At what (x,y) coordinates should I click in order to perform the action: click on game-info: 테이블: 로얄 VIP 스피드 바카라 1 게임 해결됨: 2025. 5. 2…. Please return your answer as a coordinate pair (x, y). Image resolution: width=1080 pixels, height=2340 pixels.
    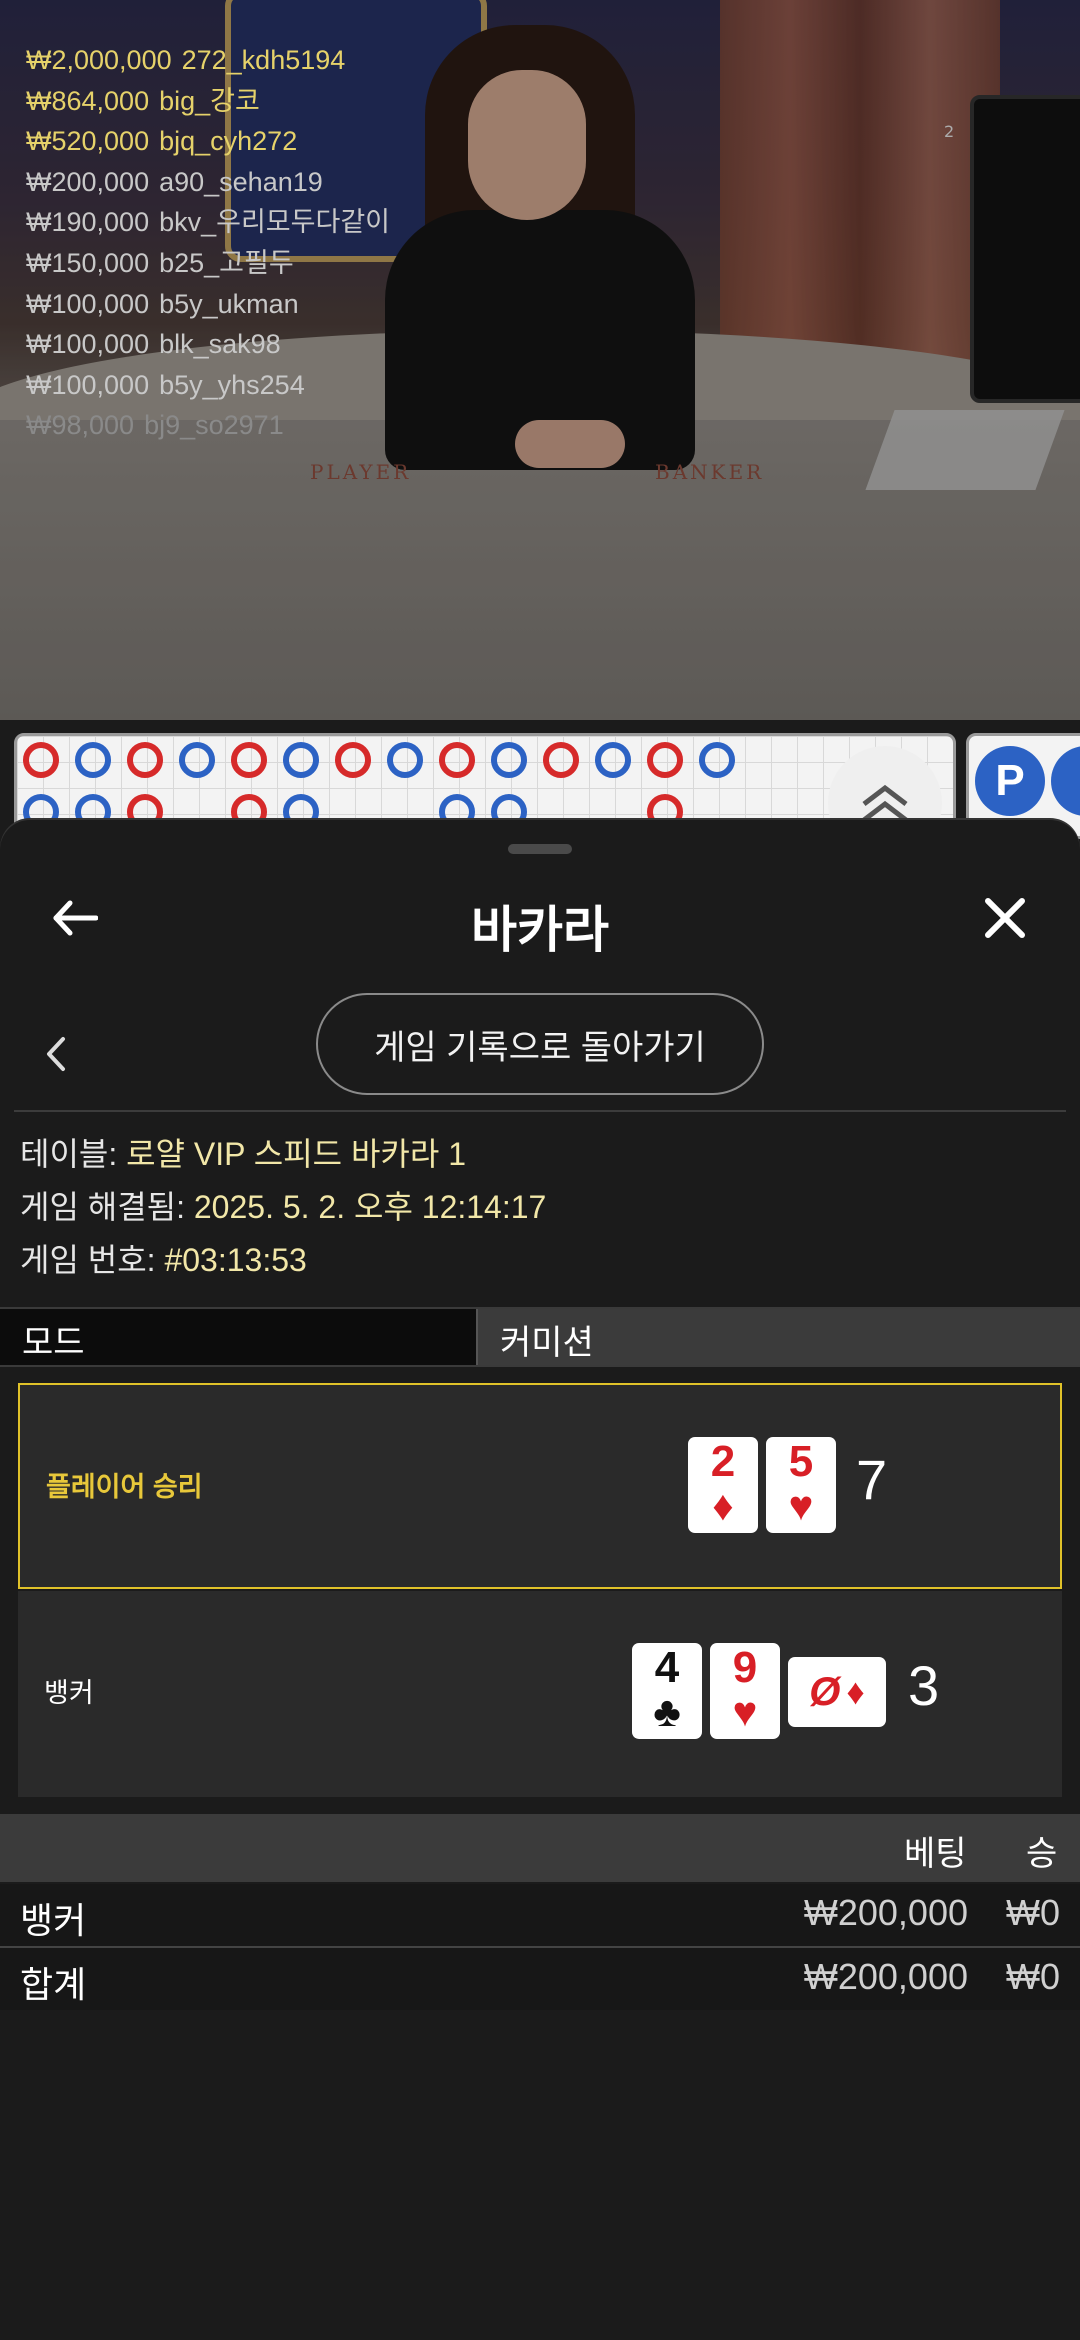
    Looking at the image, I should click on (283, 1207).